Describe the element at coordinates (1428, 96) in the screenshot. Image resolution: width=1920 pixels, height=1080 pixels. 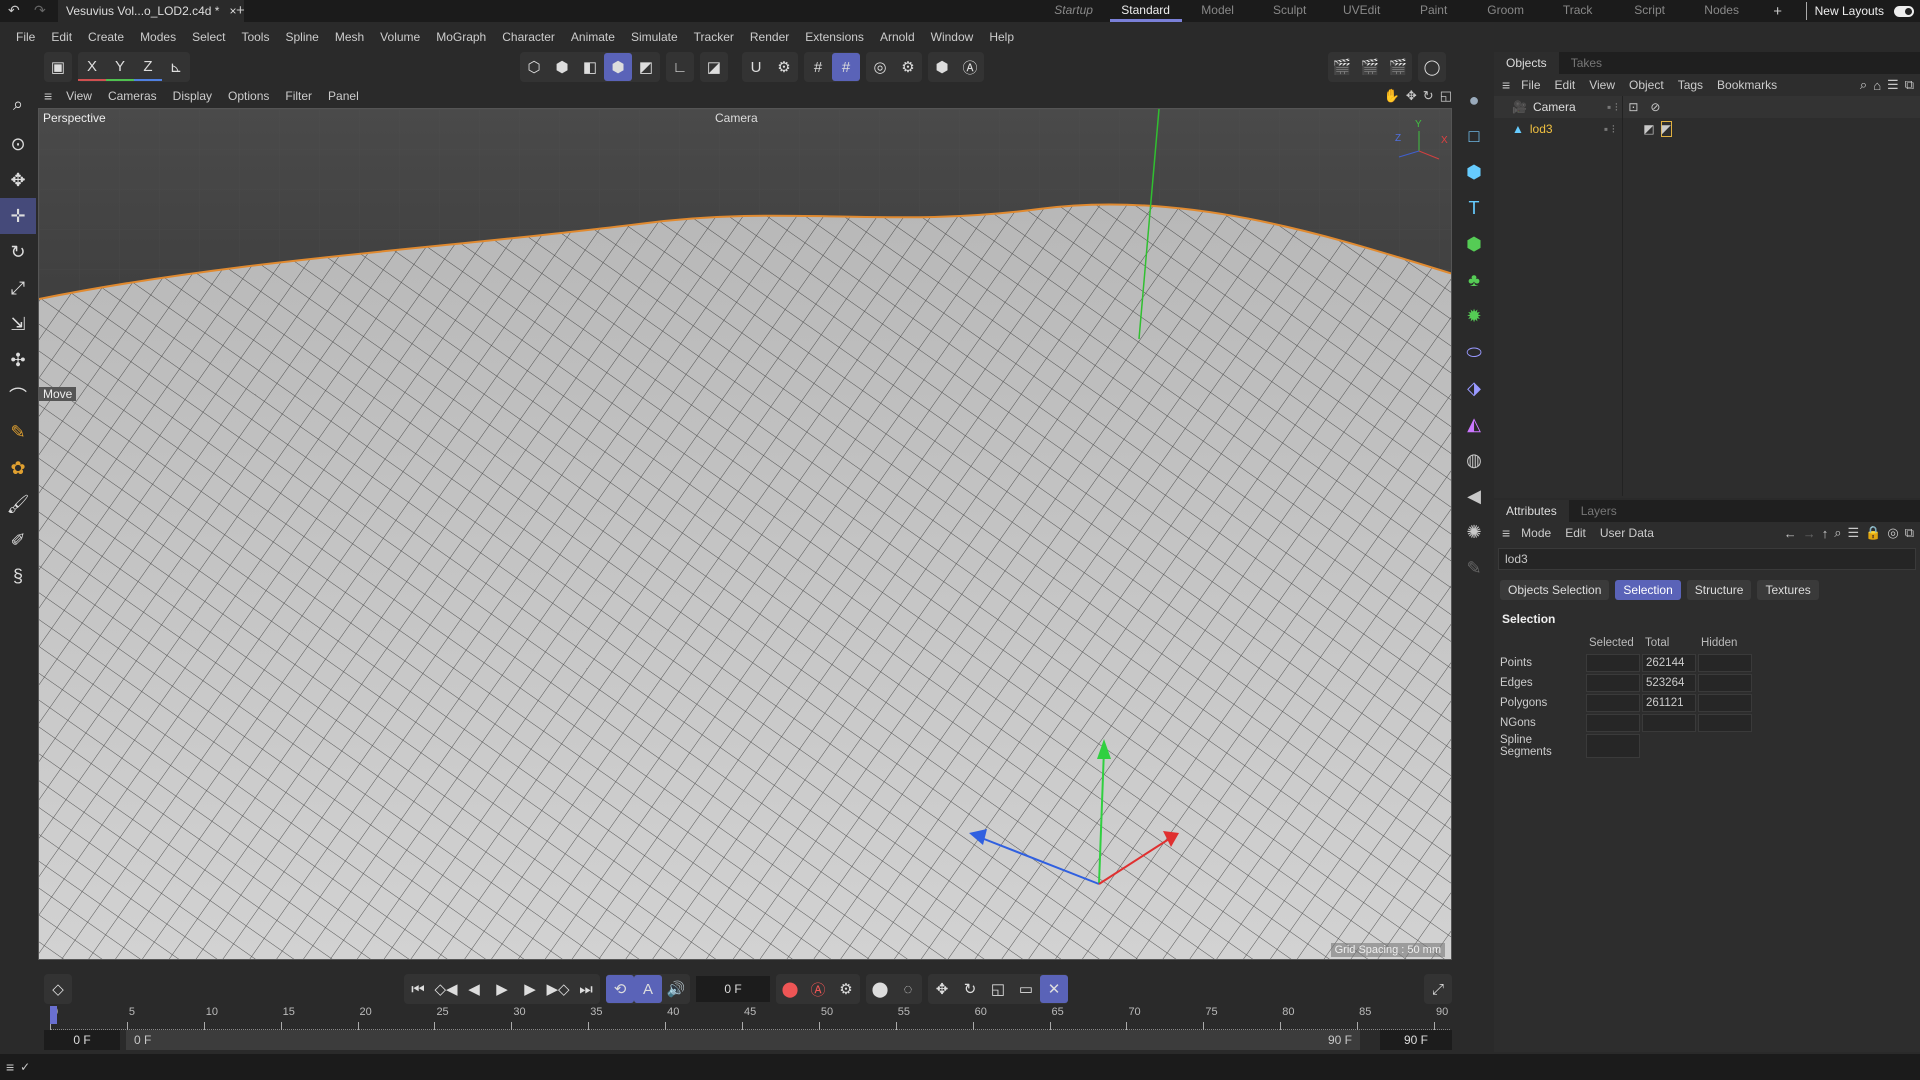
I see `orbit-icon: ↻` at that location.